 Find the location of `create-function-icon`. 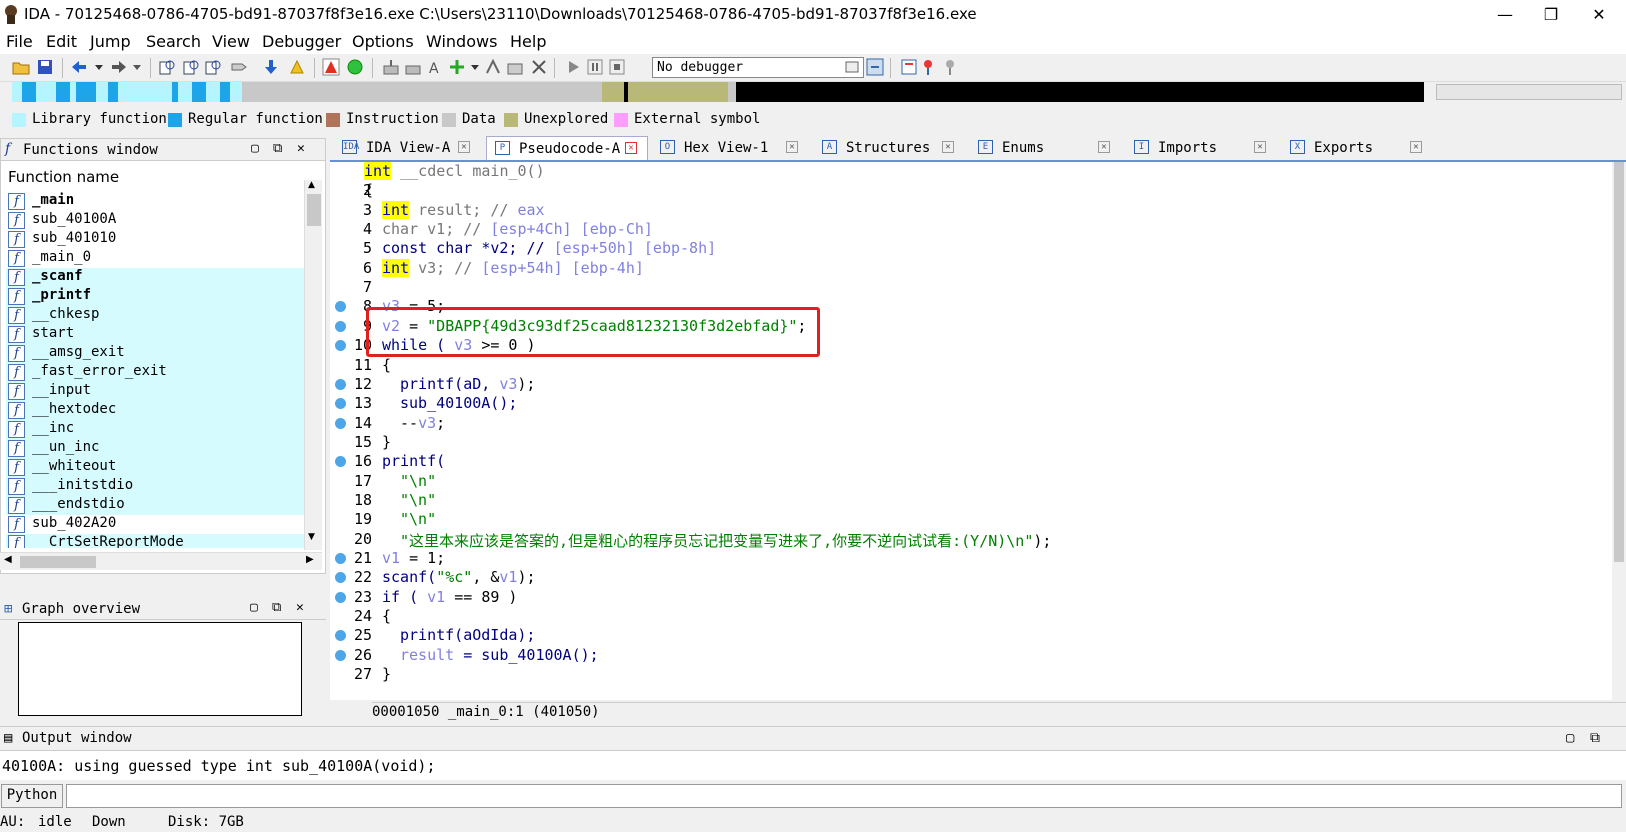

create-function-icon is located at coordinates (391, 67).